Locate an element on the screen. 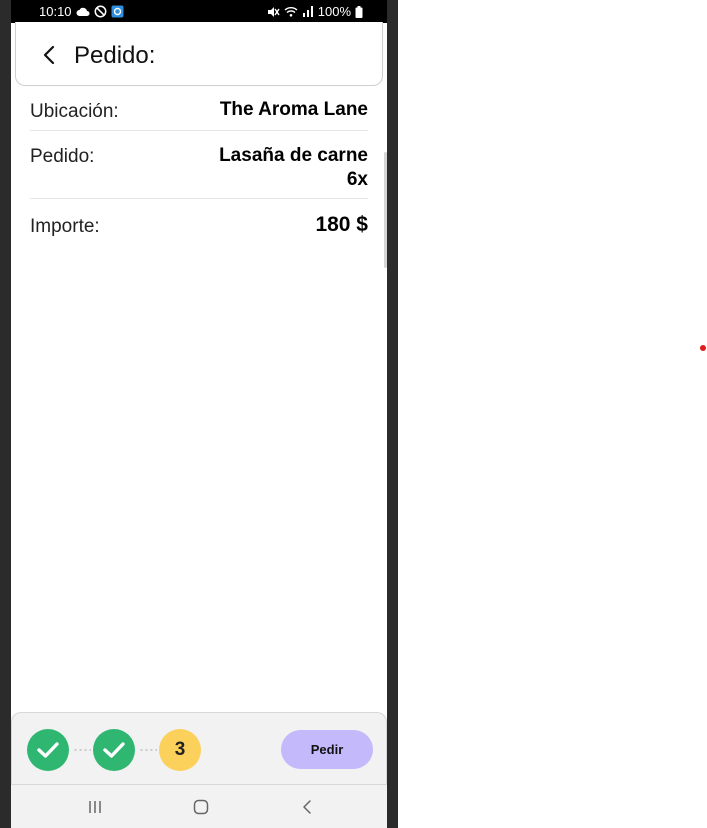 The width and height of the screenshot is (707, 828). home-button is located at coordinates (201, 807).